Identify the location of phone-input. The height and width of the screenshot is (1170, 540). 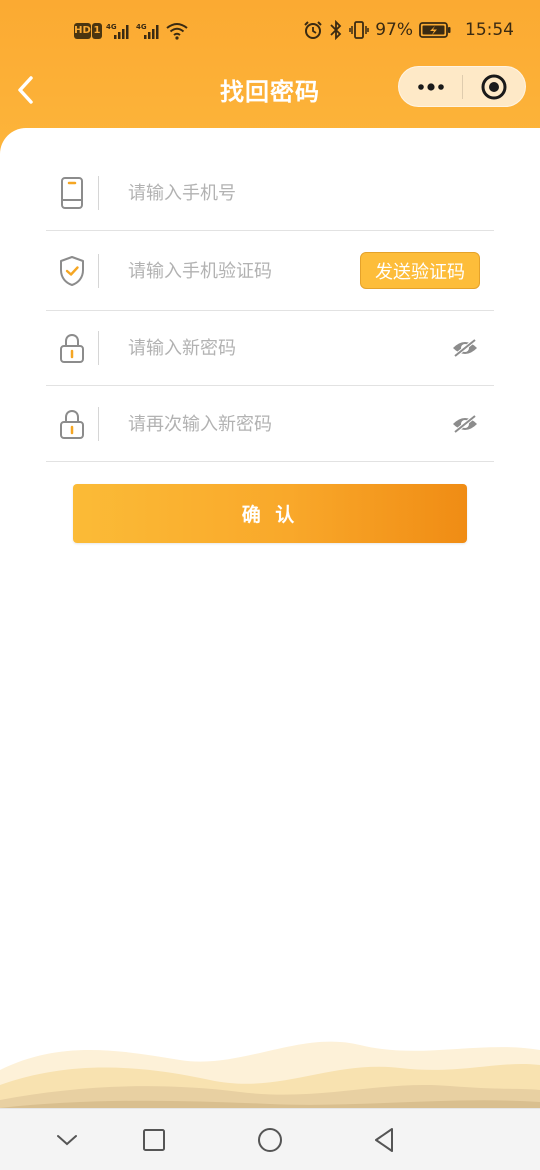
(298, 193).